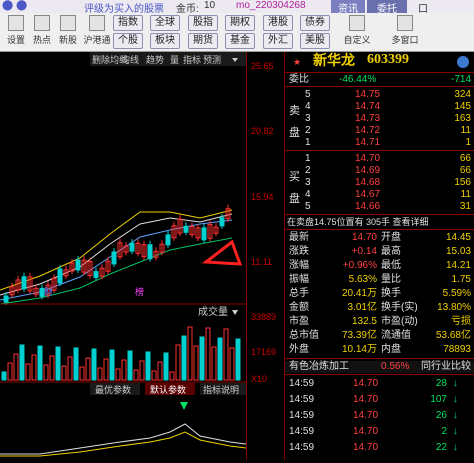 This screenshot has height=463, width=474. I want to click on globe-icon, so click(463, 62).